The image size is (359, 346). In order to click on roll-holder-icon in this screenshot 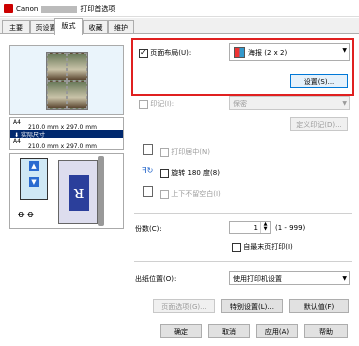, I will do `click(101, 191)`.